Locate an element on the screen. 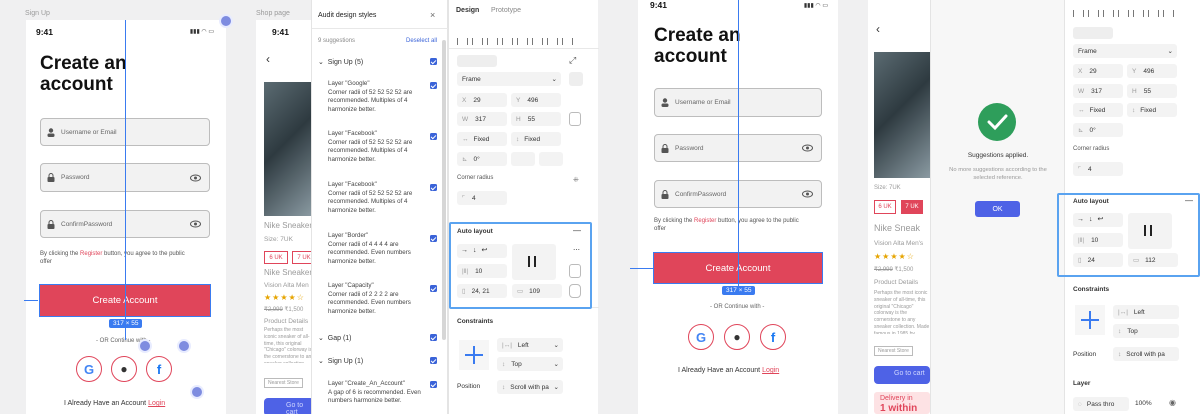 Image resolution: width=1200 pixels, height=414 pixels. resize-icon: ⤢ is located at coordinates (572, 60).